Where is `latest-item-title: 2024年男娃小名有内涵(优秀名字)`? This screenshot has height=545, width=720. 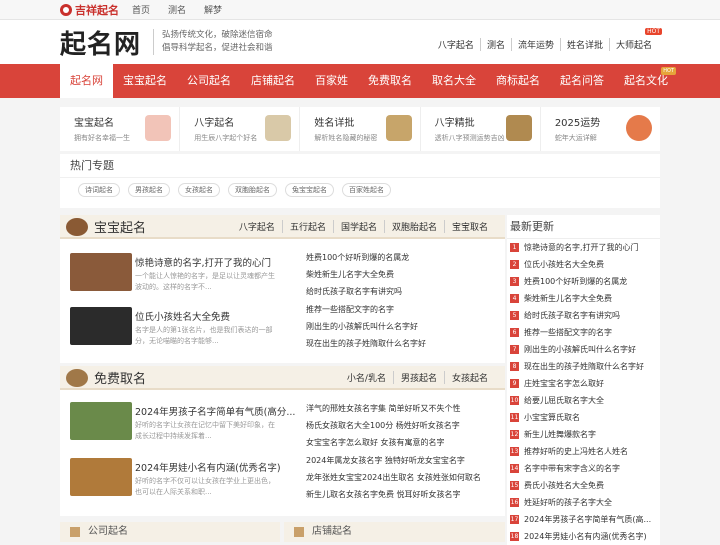
latest-item-title: 2024年男娃小名有内涵(优秀名字) is located at coordinates (585, 536).